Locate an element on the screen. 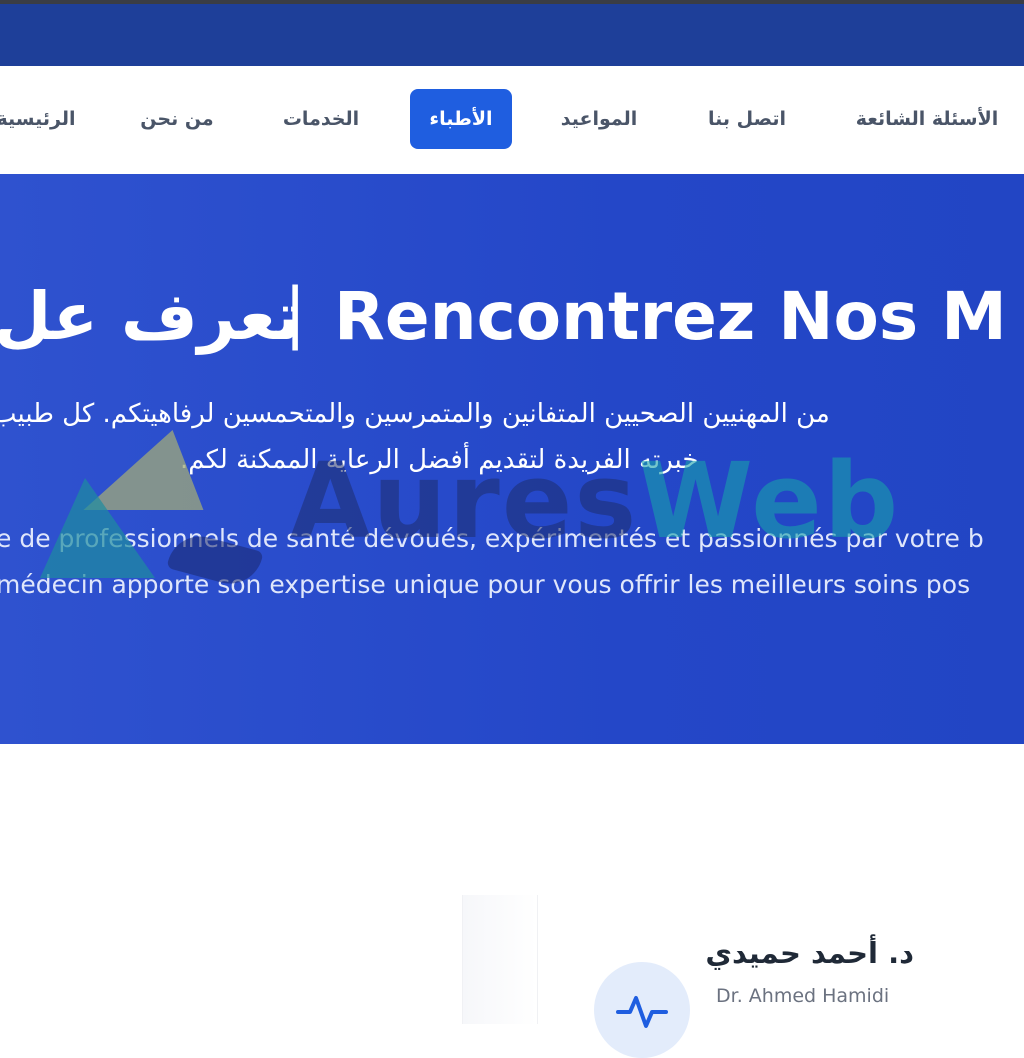  doctor-name-fr: Dr. Ahmed Hamidi is located at coordinates (803, 996).